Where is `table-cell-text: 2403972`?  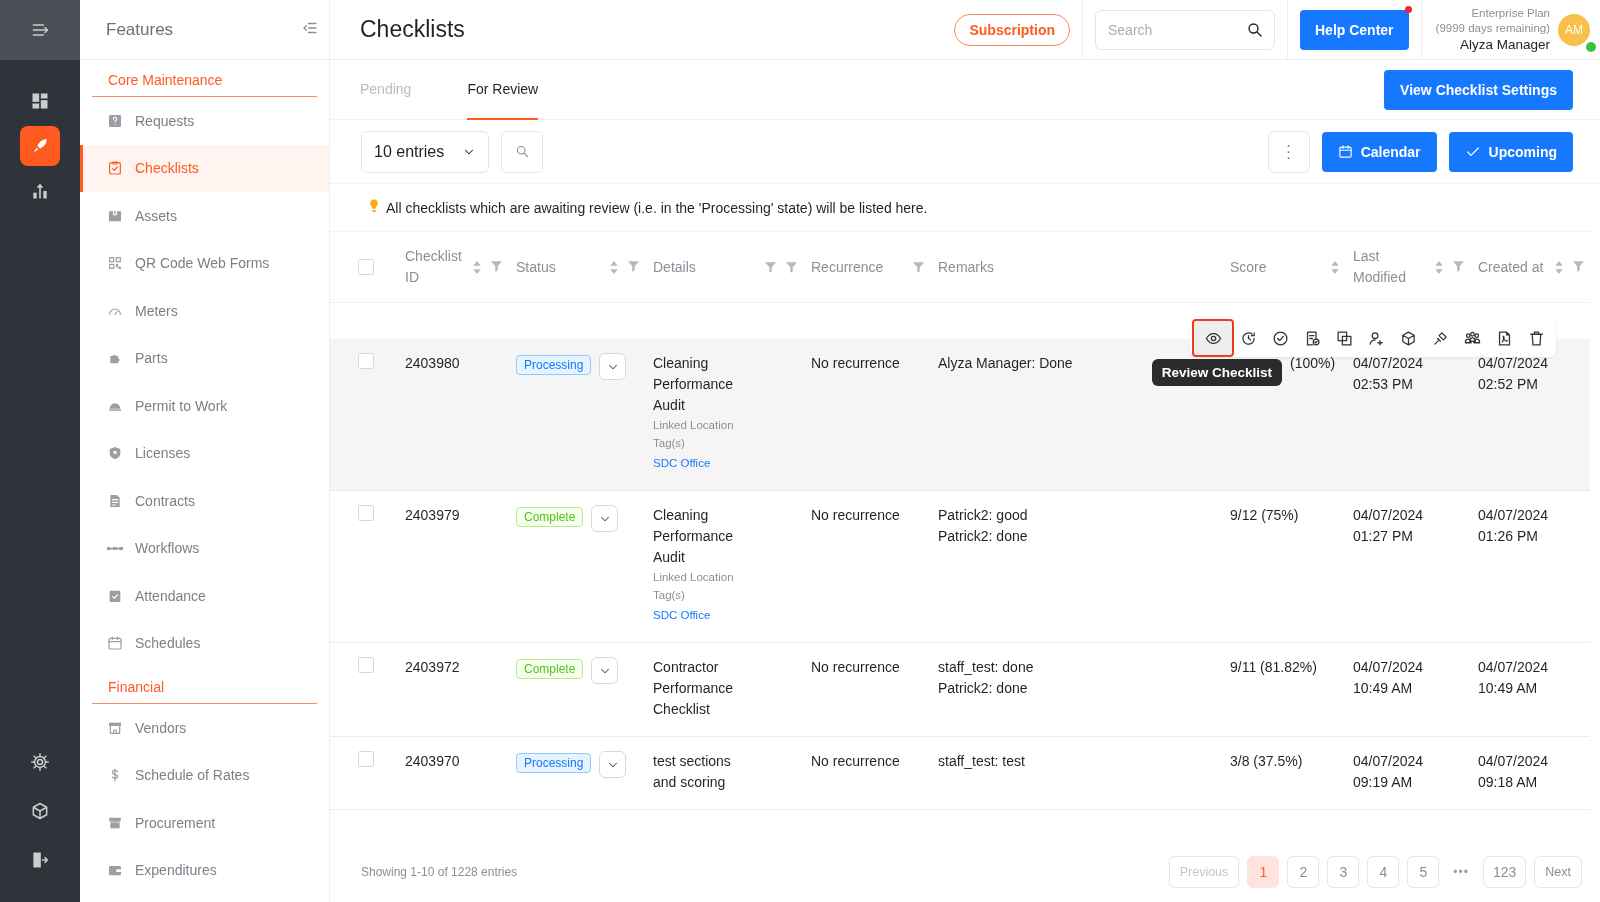 table-cell-text: 2403972 is located at coordinates (432, 667).